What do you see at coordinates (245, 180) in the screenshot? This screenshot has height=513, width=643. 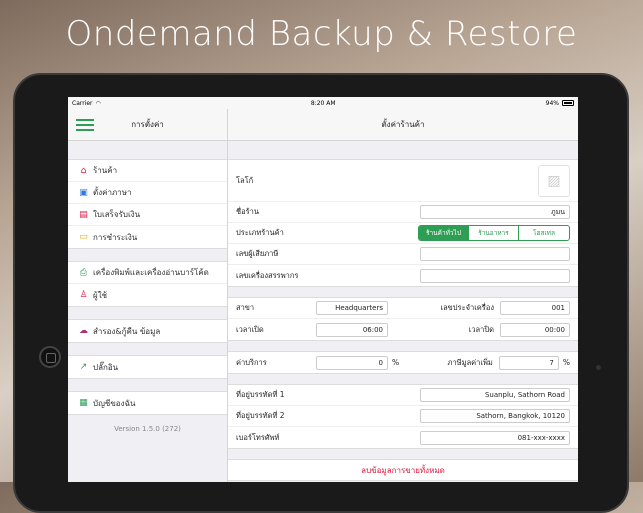 I see `logo-label: โลโก้` at bounding box center [245, 180].